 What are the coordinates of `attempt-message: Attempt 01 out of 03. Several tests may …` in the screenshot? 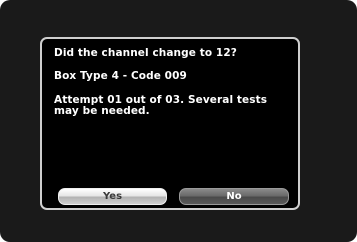 It's located at (161, 105).